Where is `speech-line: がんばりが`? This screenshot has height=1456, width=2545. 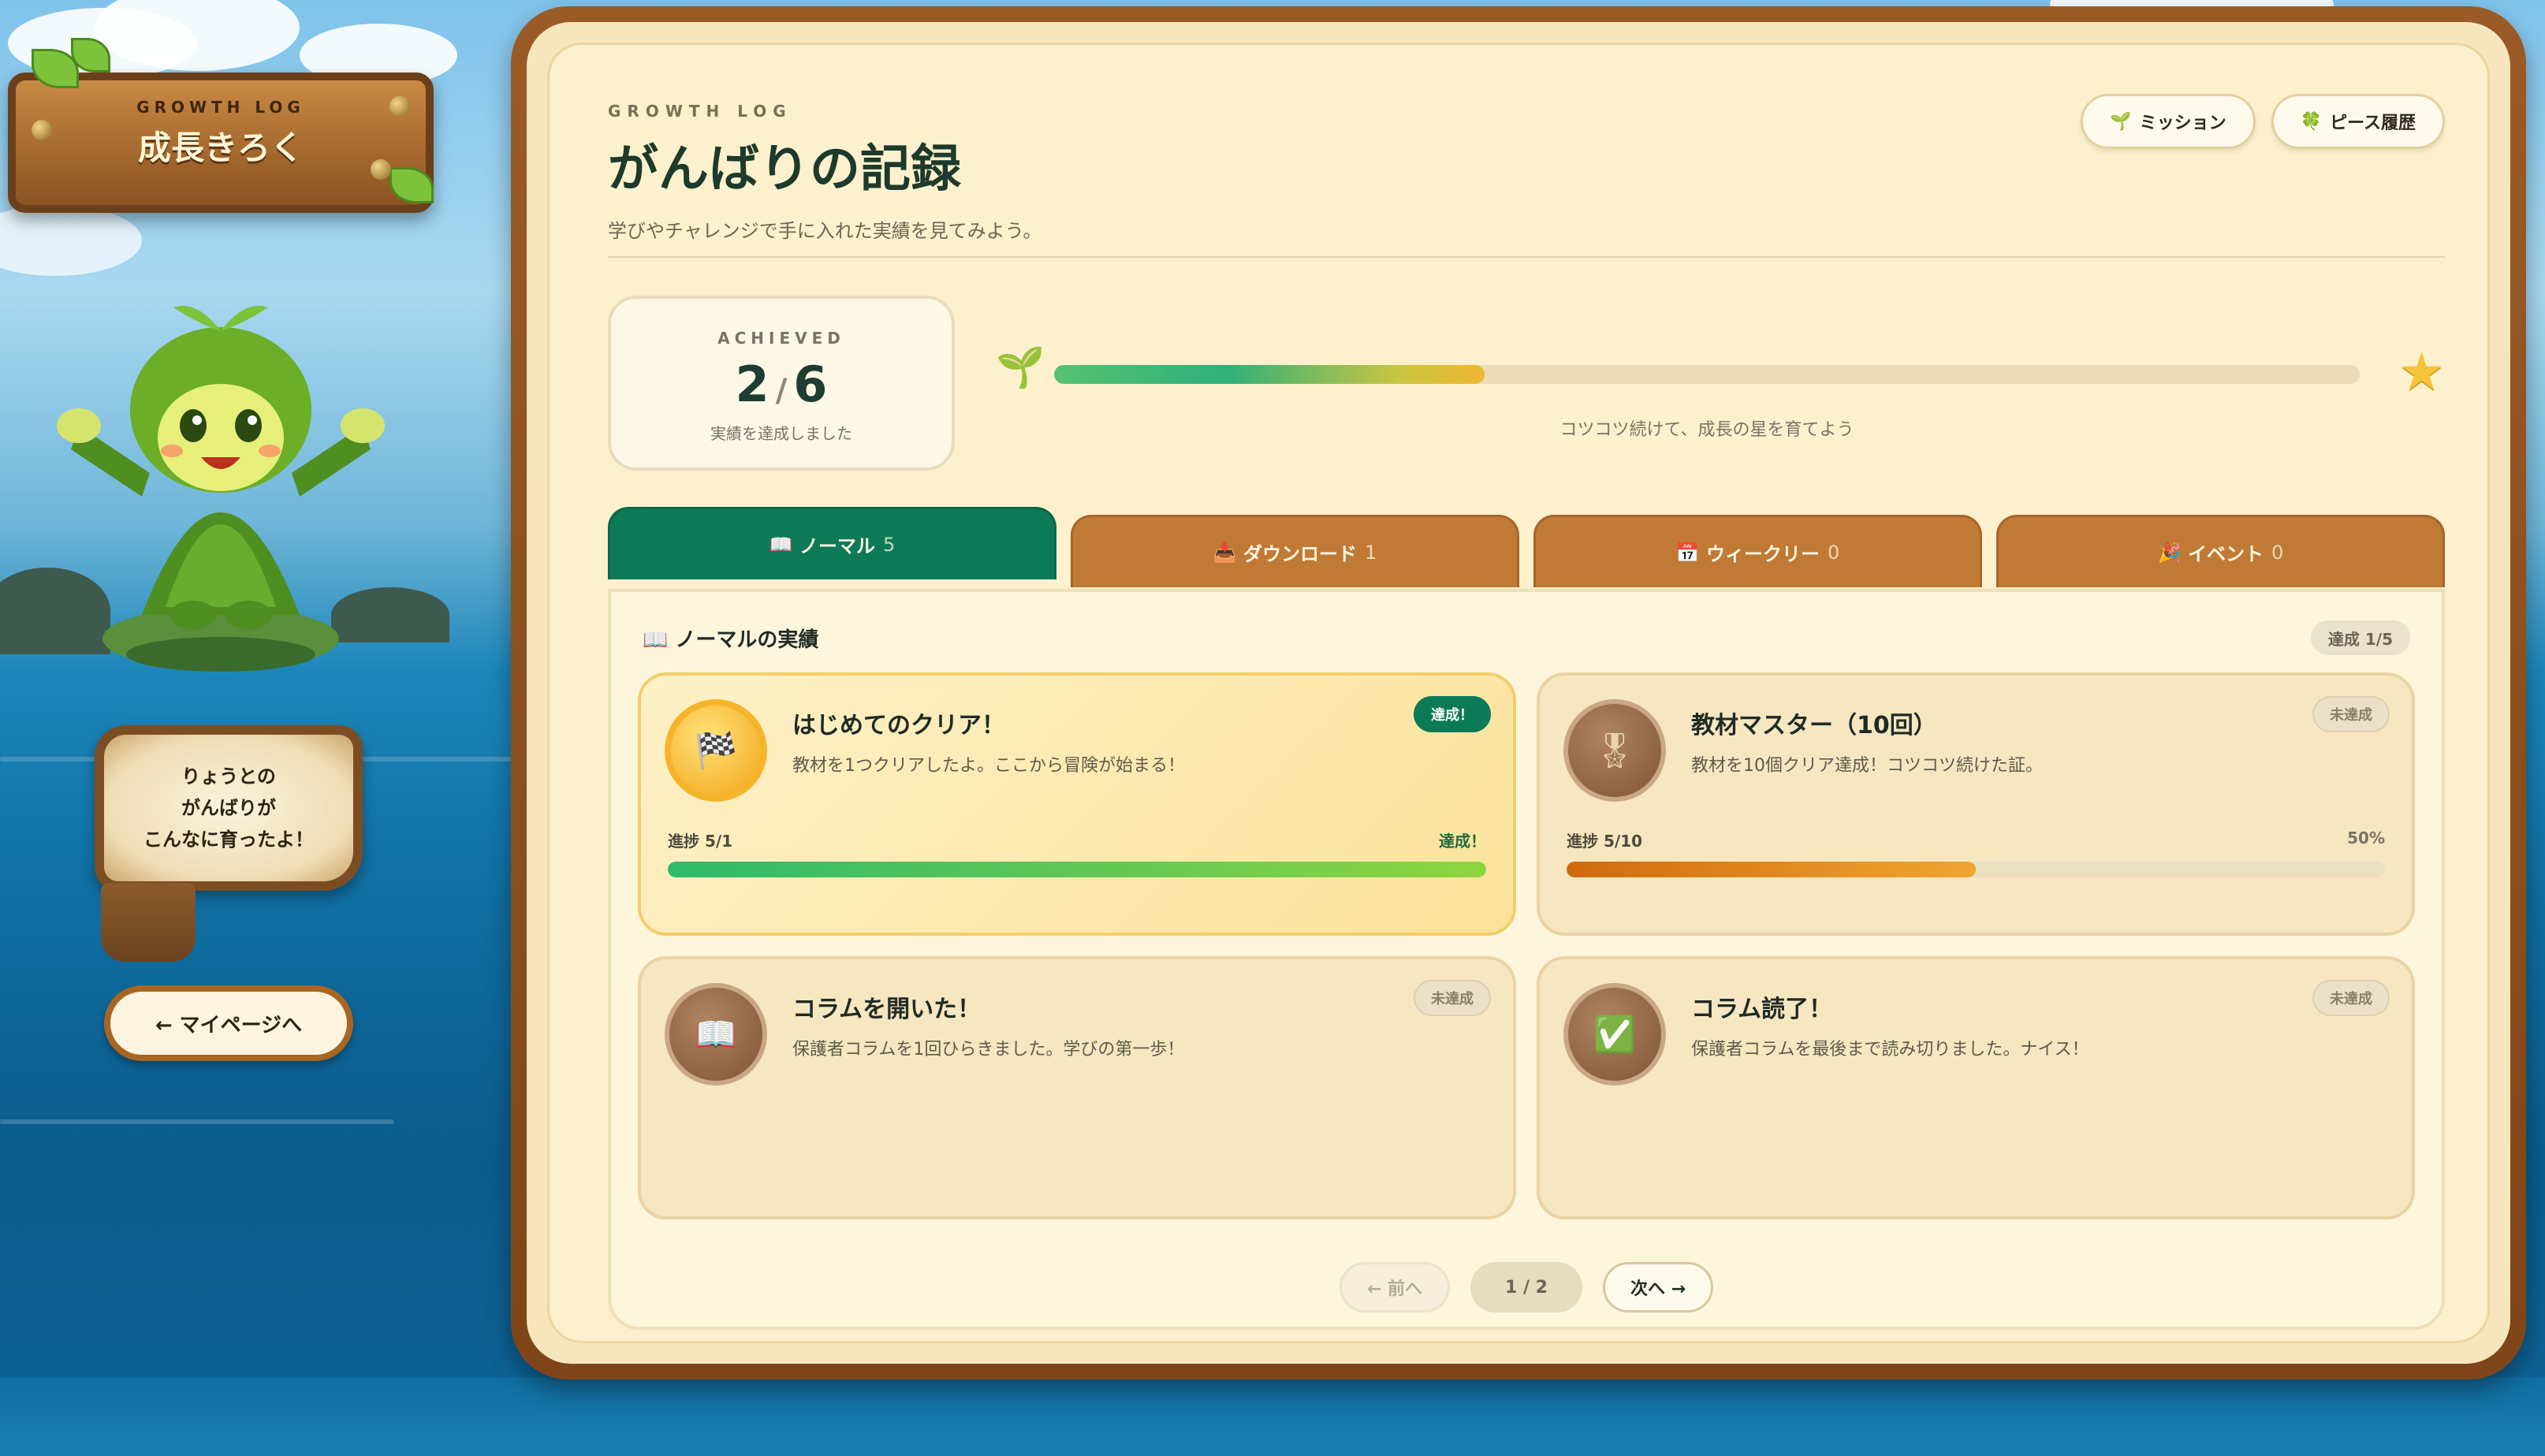
speech-line: がんばりが is located at coordinates (228, 808).